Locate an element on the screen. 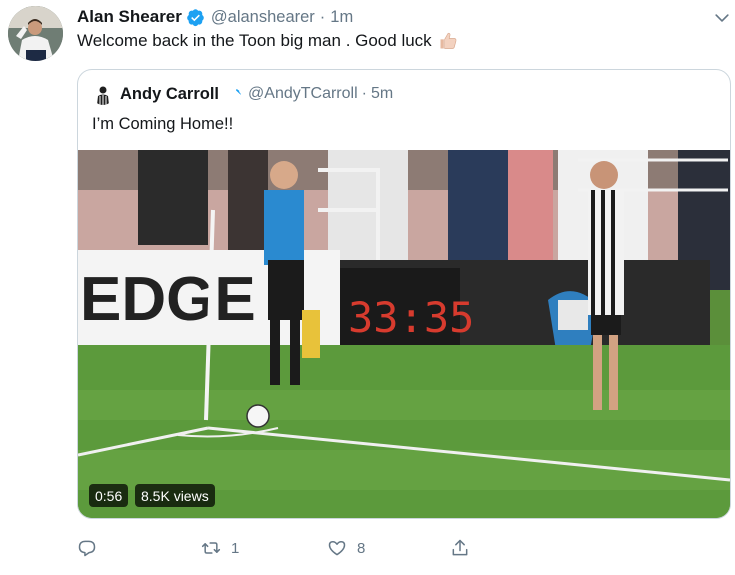 The width and height of the screenshot is (735, 575). author-handle: @alanshearer is located at coordinates (263, 17).